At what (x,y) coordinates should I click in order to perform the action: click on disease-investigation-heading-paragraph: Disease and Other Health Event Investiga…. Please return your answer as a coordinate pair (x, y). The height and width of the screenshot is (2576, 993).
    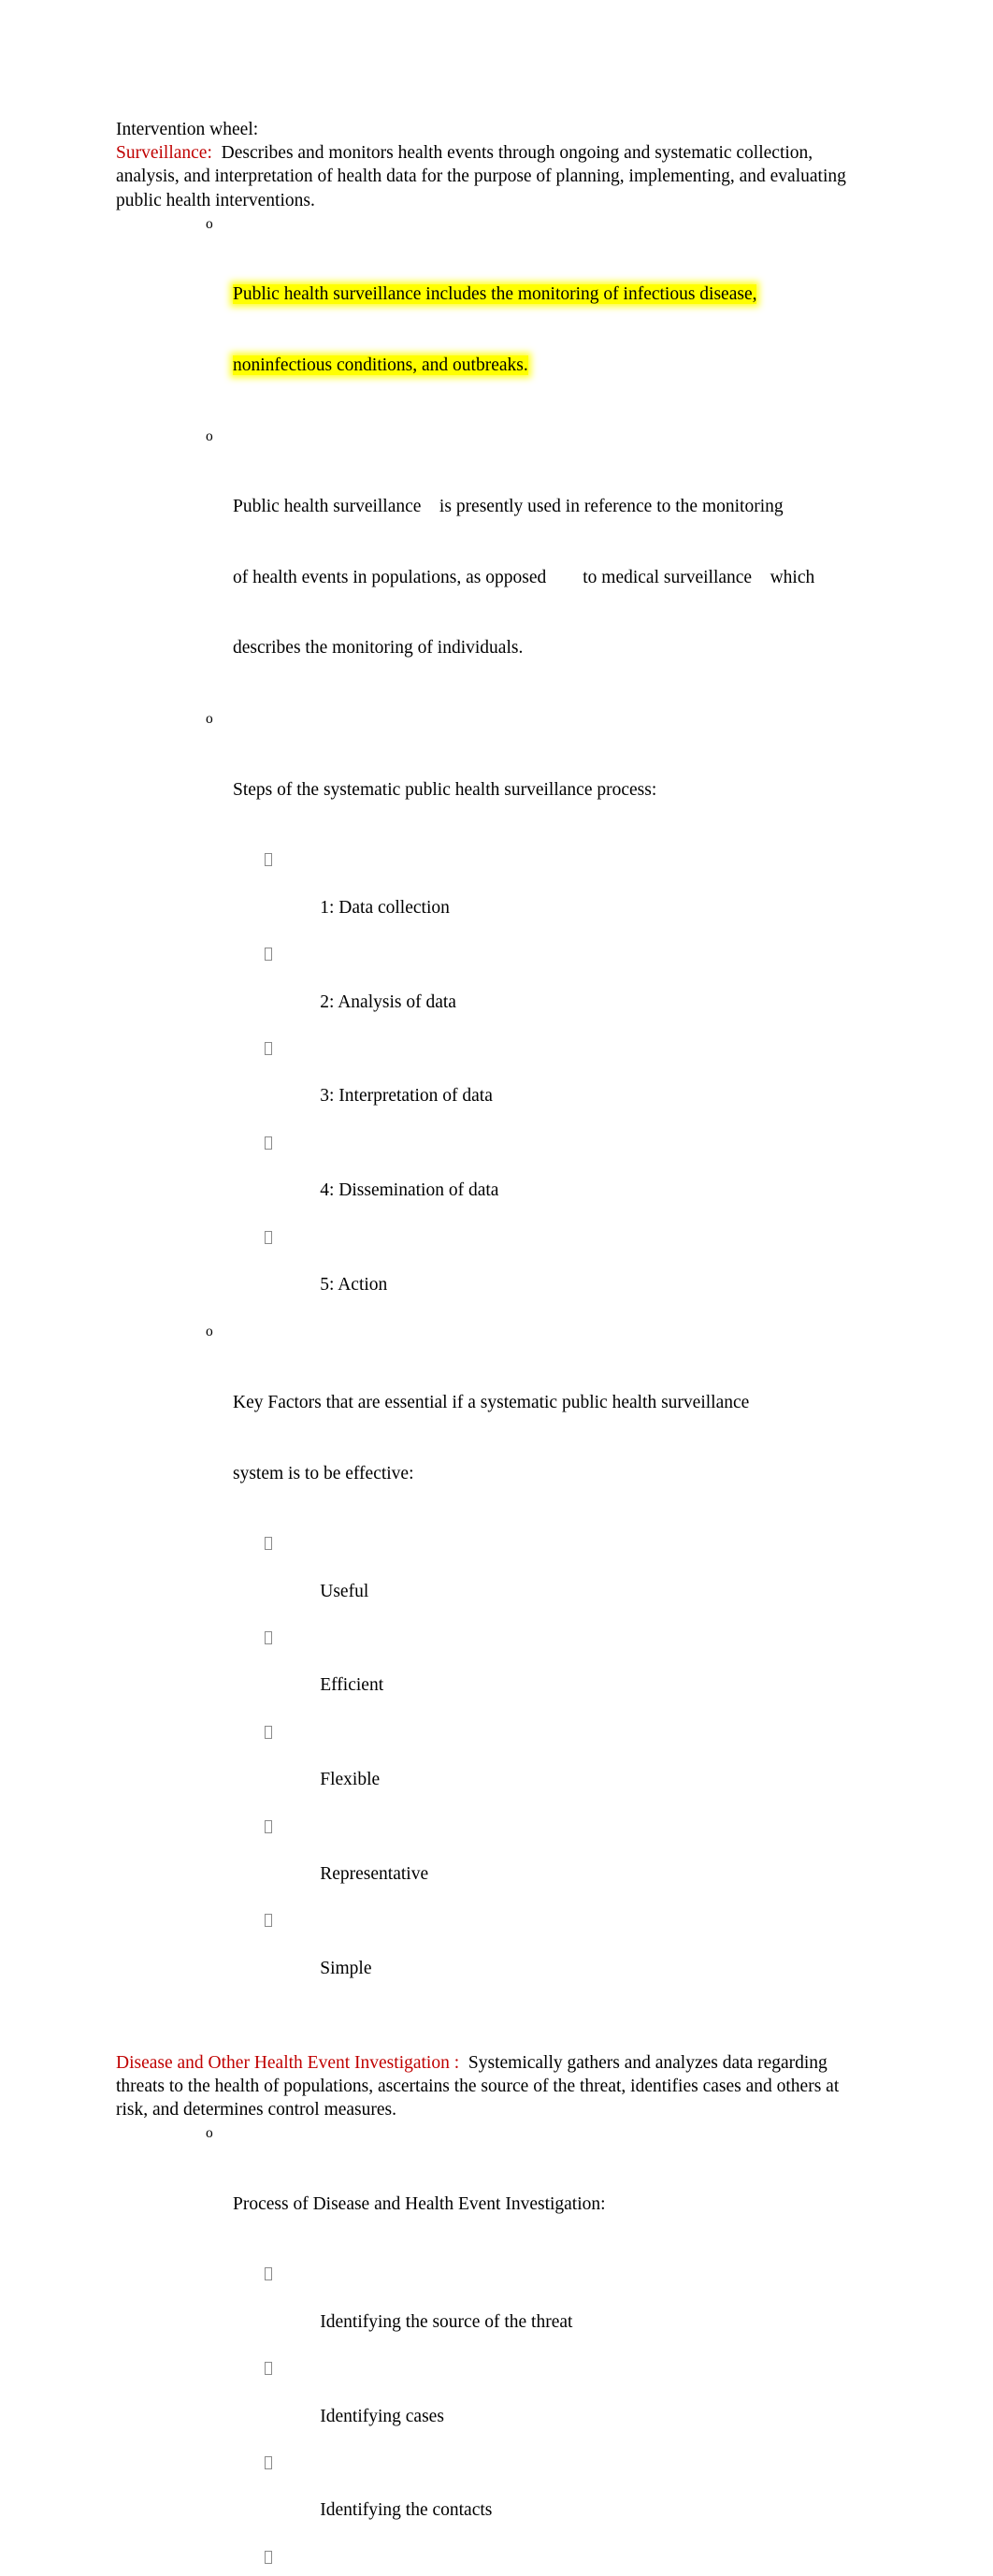
    Looking at the image, I should click on (494, 2086).